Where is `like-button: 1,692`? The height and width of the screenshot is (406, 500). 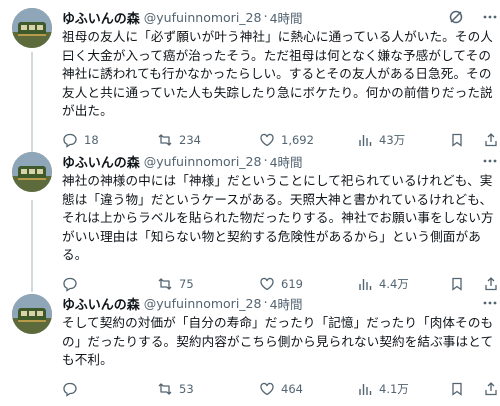
like-button: 1,692 is located at coordinates (308, 140).